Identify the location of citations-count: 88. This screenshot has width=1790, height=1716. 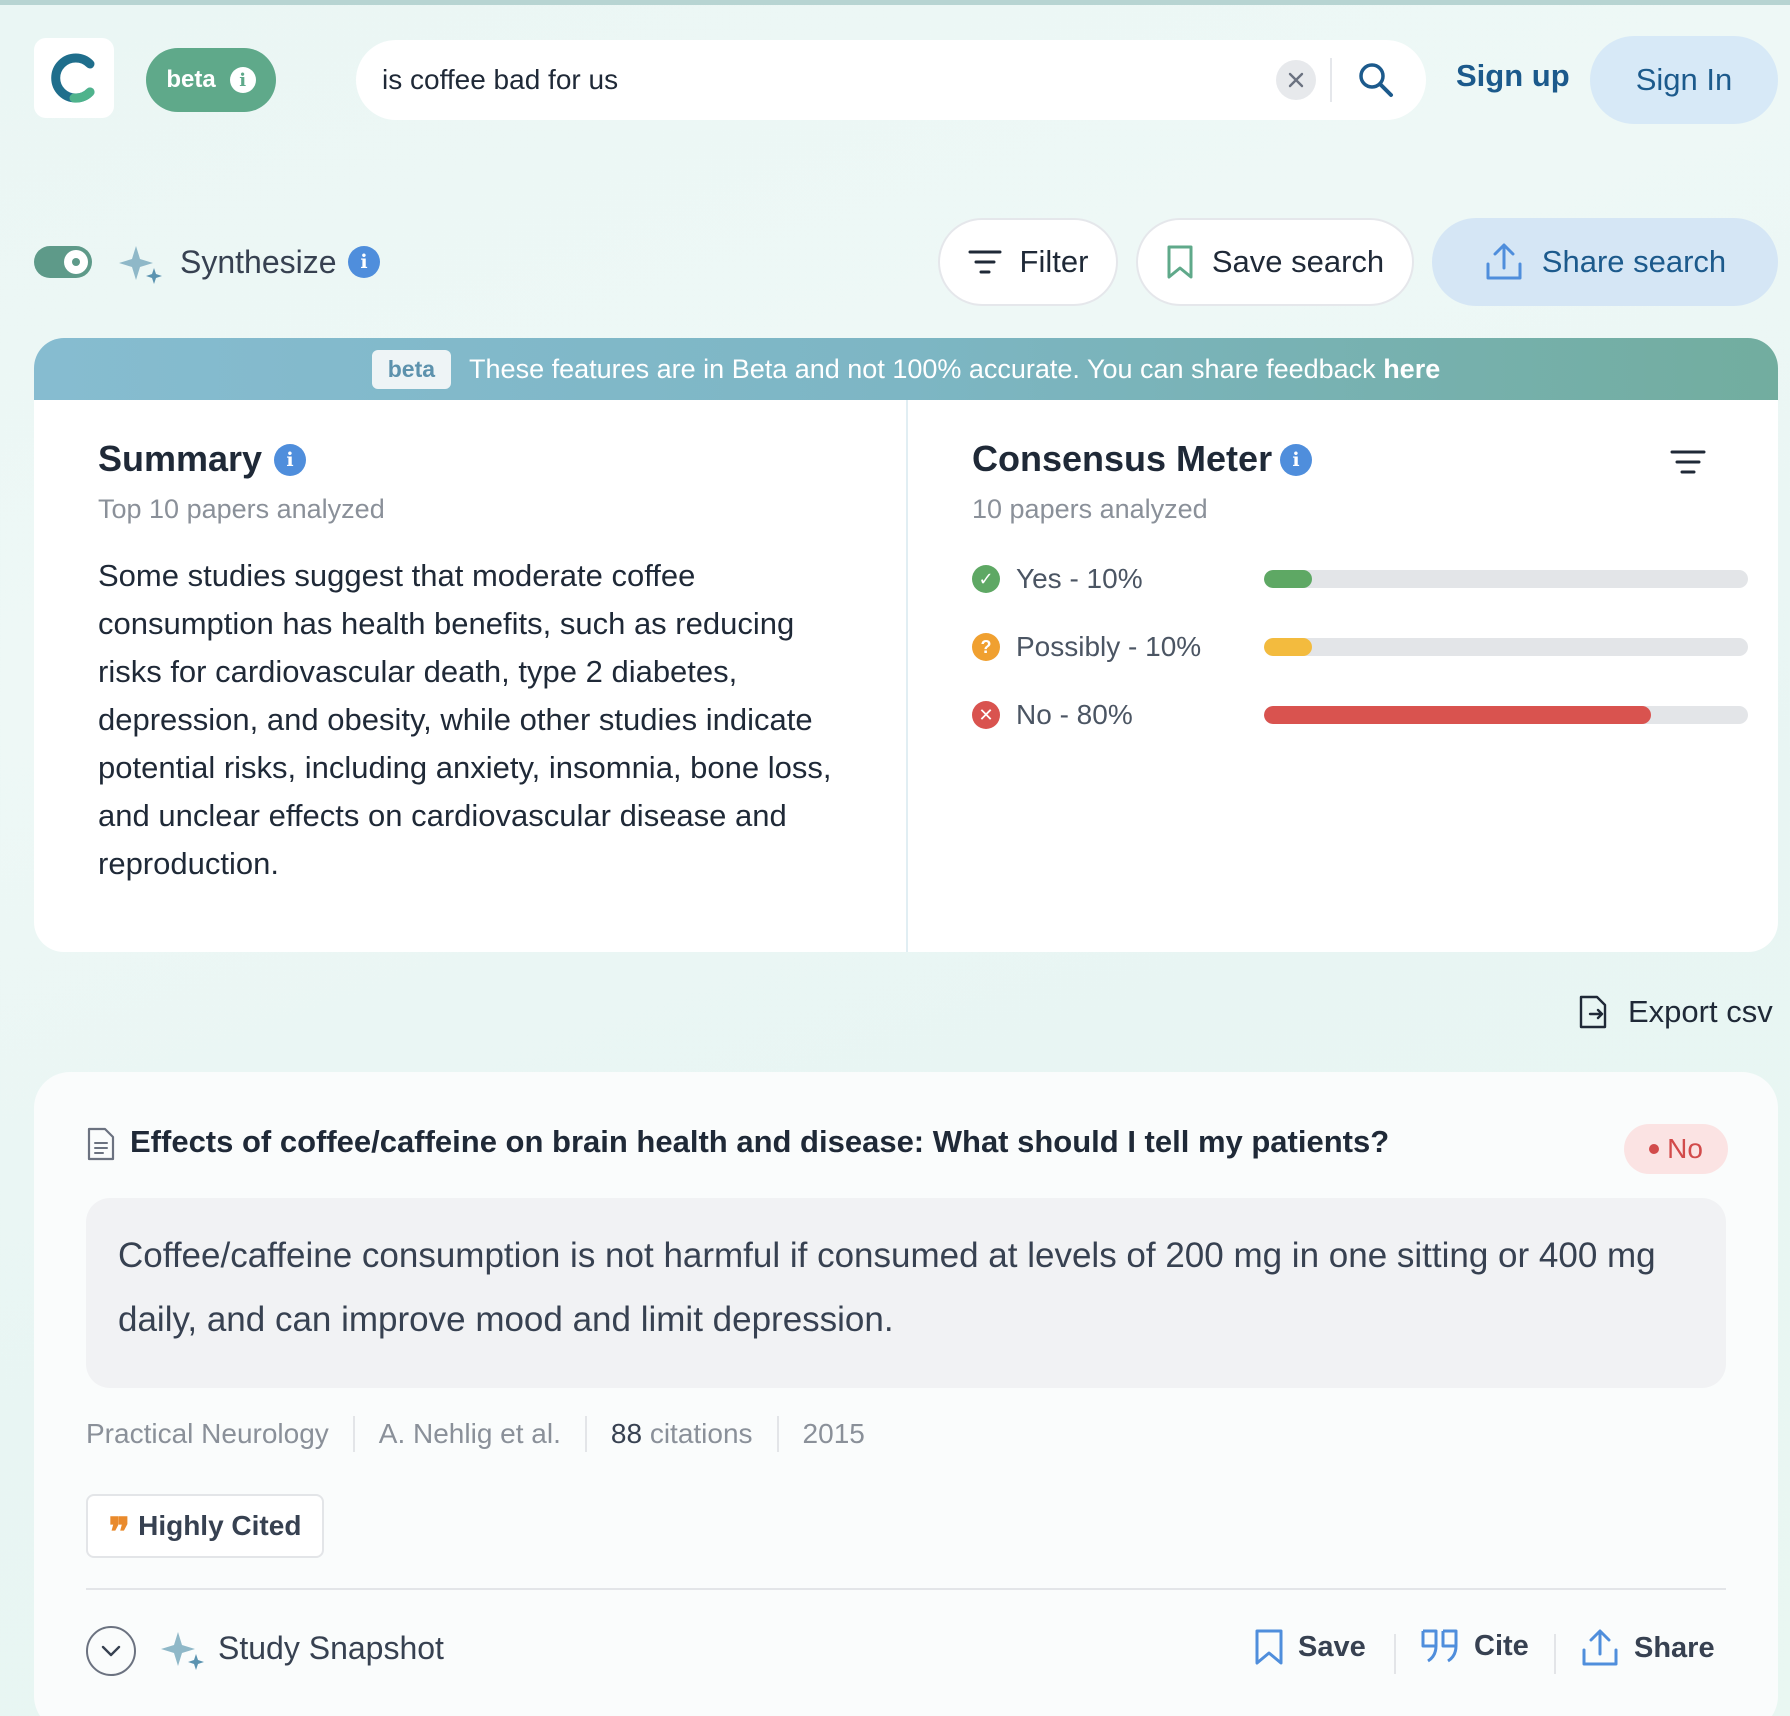
(626, 1433).